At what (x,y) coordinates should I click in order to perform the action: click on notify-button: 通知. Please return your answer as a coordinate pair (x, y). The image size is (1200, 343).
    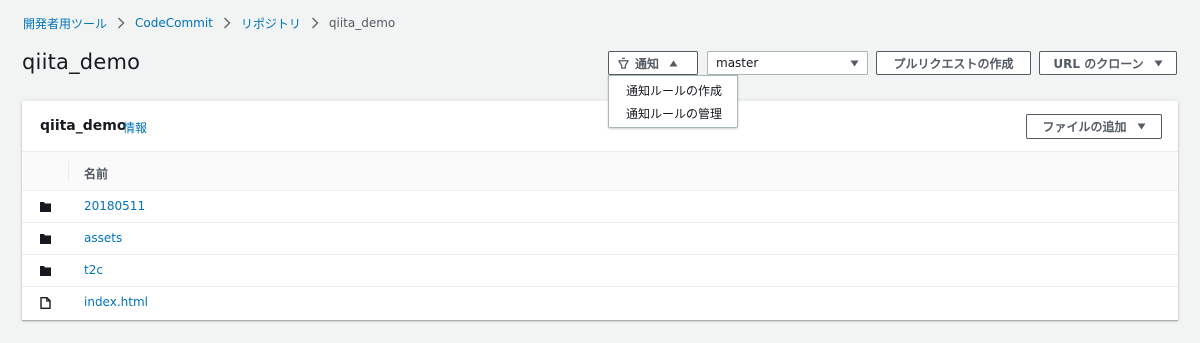
    Looking at the image, I should click on (653, 63).